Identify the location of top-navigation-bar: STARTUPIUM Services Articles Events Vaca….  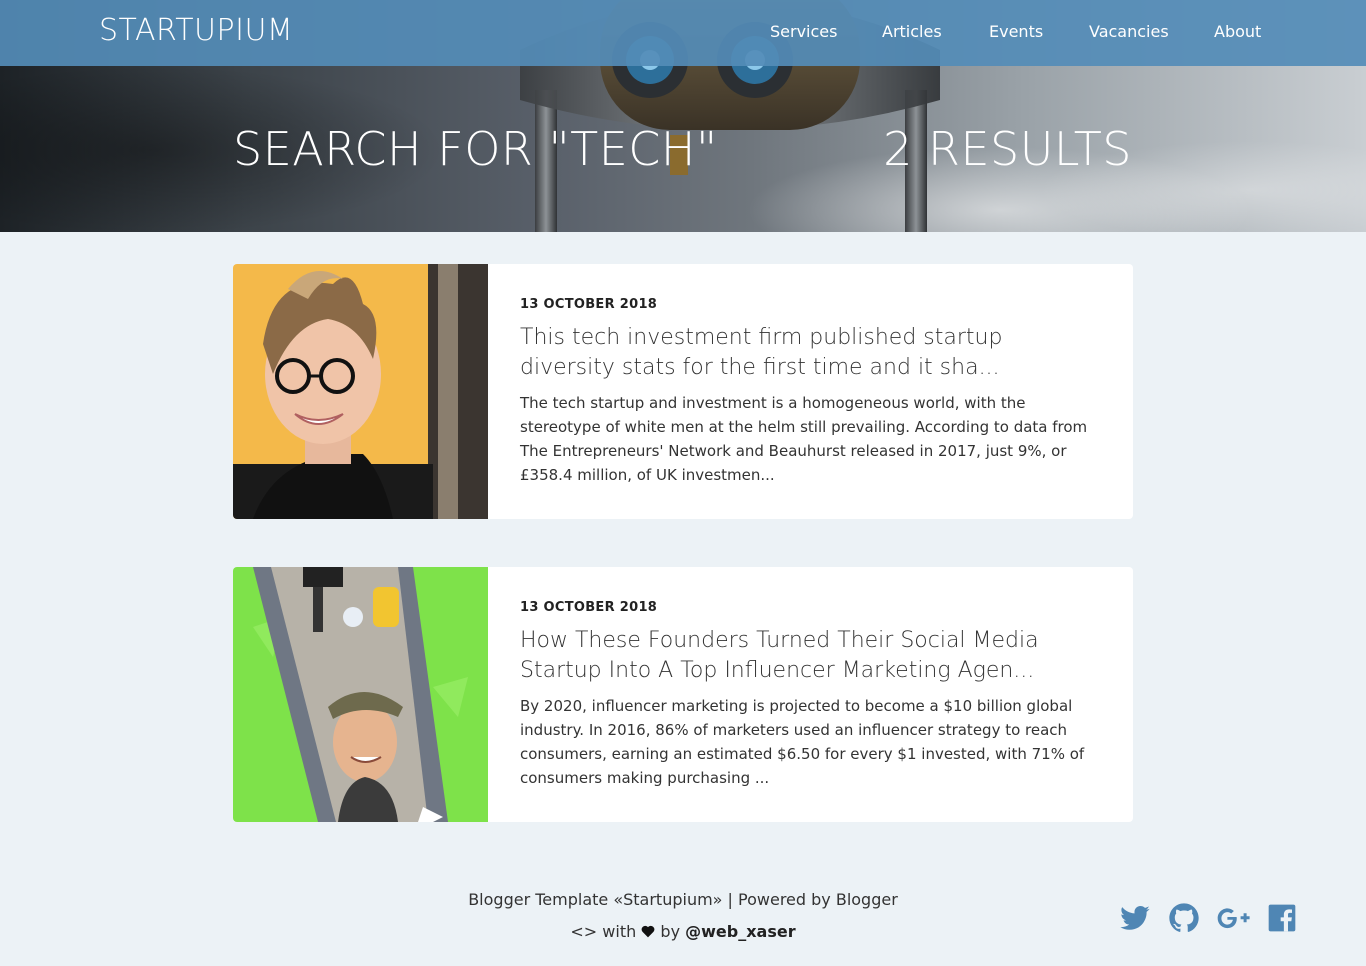
(683, 33).